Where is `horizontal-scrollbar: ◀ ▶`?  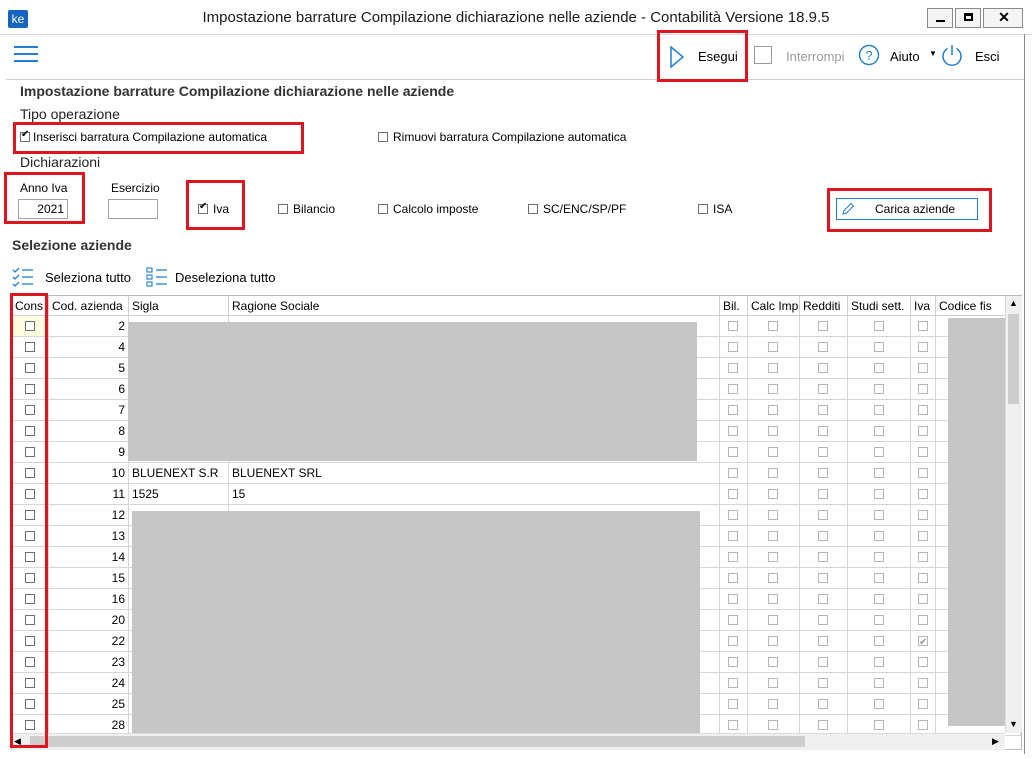
horizontal-scrollbar: ◀ ▶ is located at coordinates (508, 741).